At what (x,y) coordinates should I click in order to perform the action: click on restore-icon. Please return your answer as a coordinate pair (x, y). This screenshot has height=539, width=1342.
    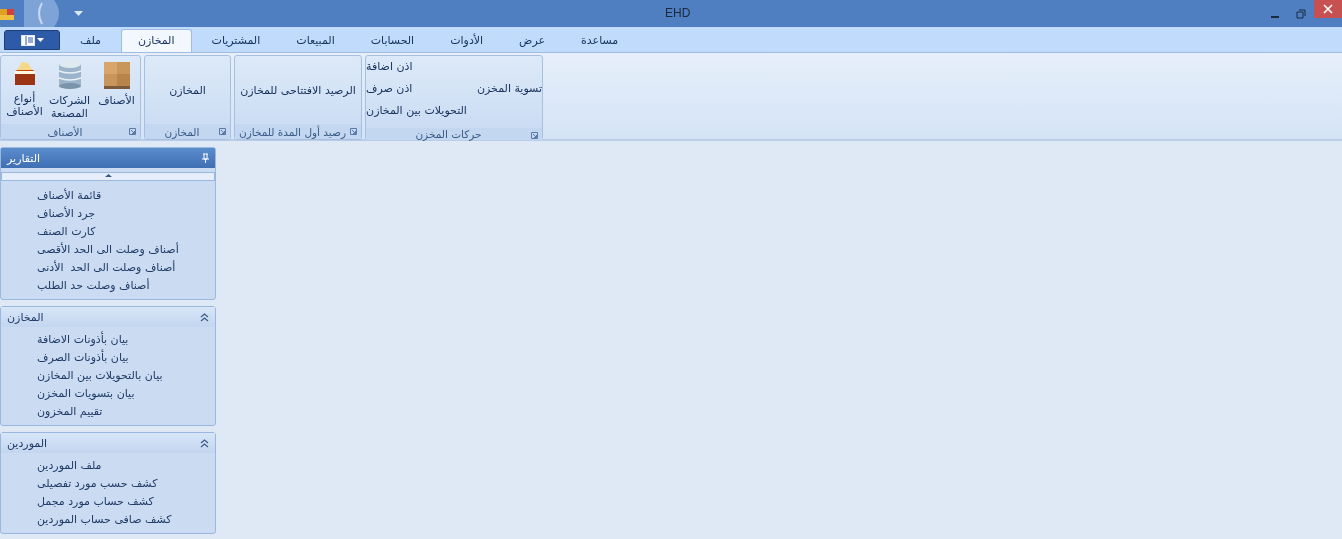
    Looking at the image, I should click on (1301, 13).